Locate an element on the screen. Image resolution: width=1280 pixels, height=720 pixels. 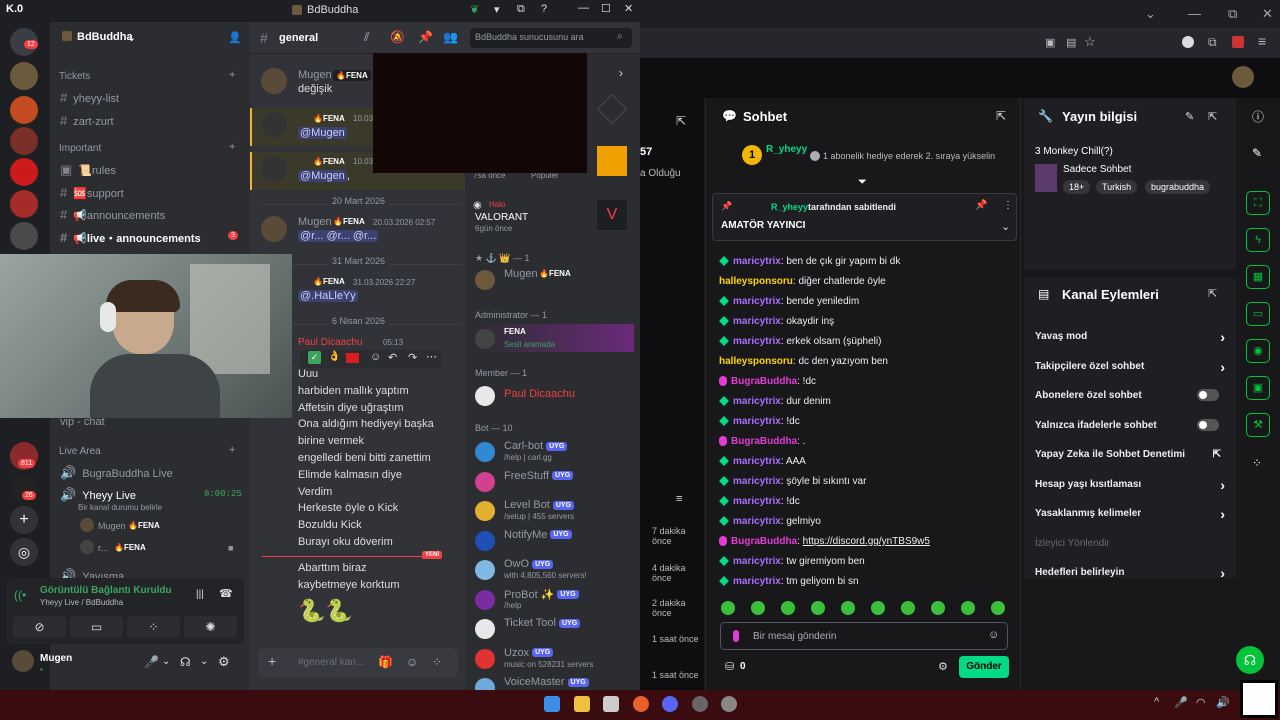
bot-member-item: ProBot ✨ UYG/help is located at coordinates (555, 602).